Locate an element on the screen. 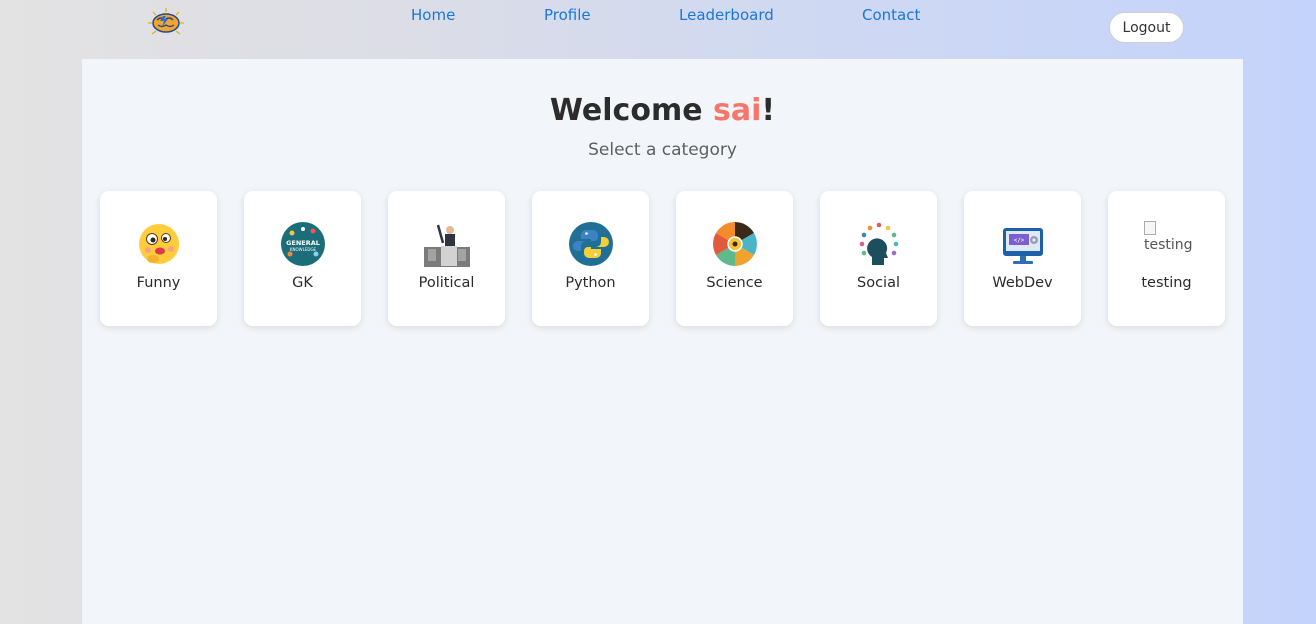 The image size is (1316, 624). welcome-heading: Welcome sai! is located at coordinates (662, 110).